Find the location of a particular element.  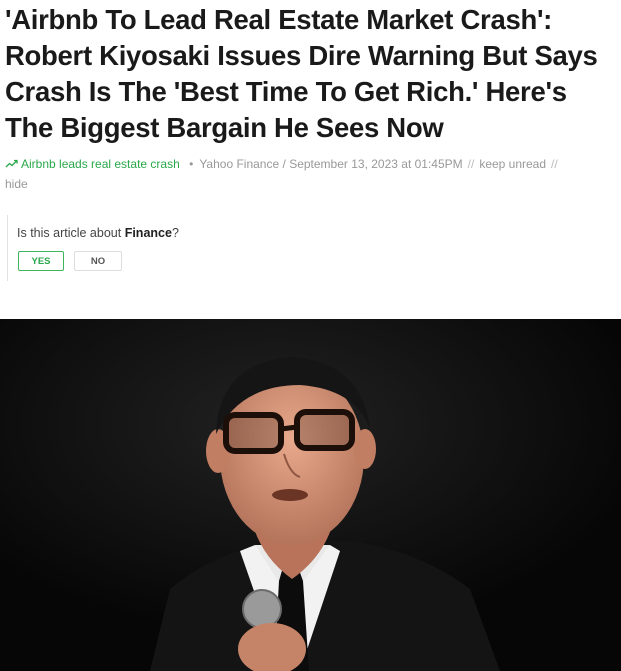

article-source: Yahoo Finance is located at coordinates (239, 164).